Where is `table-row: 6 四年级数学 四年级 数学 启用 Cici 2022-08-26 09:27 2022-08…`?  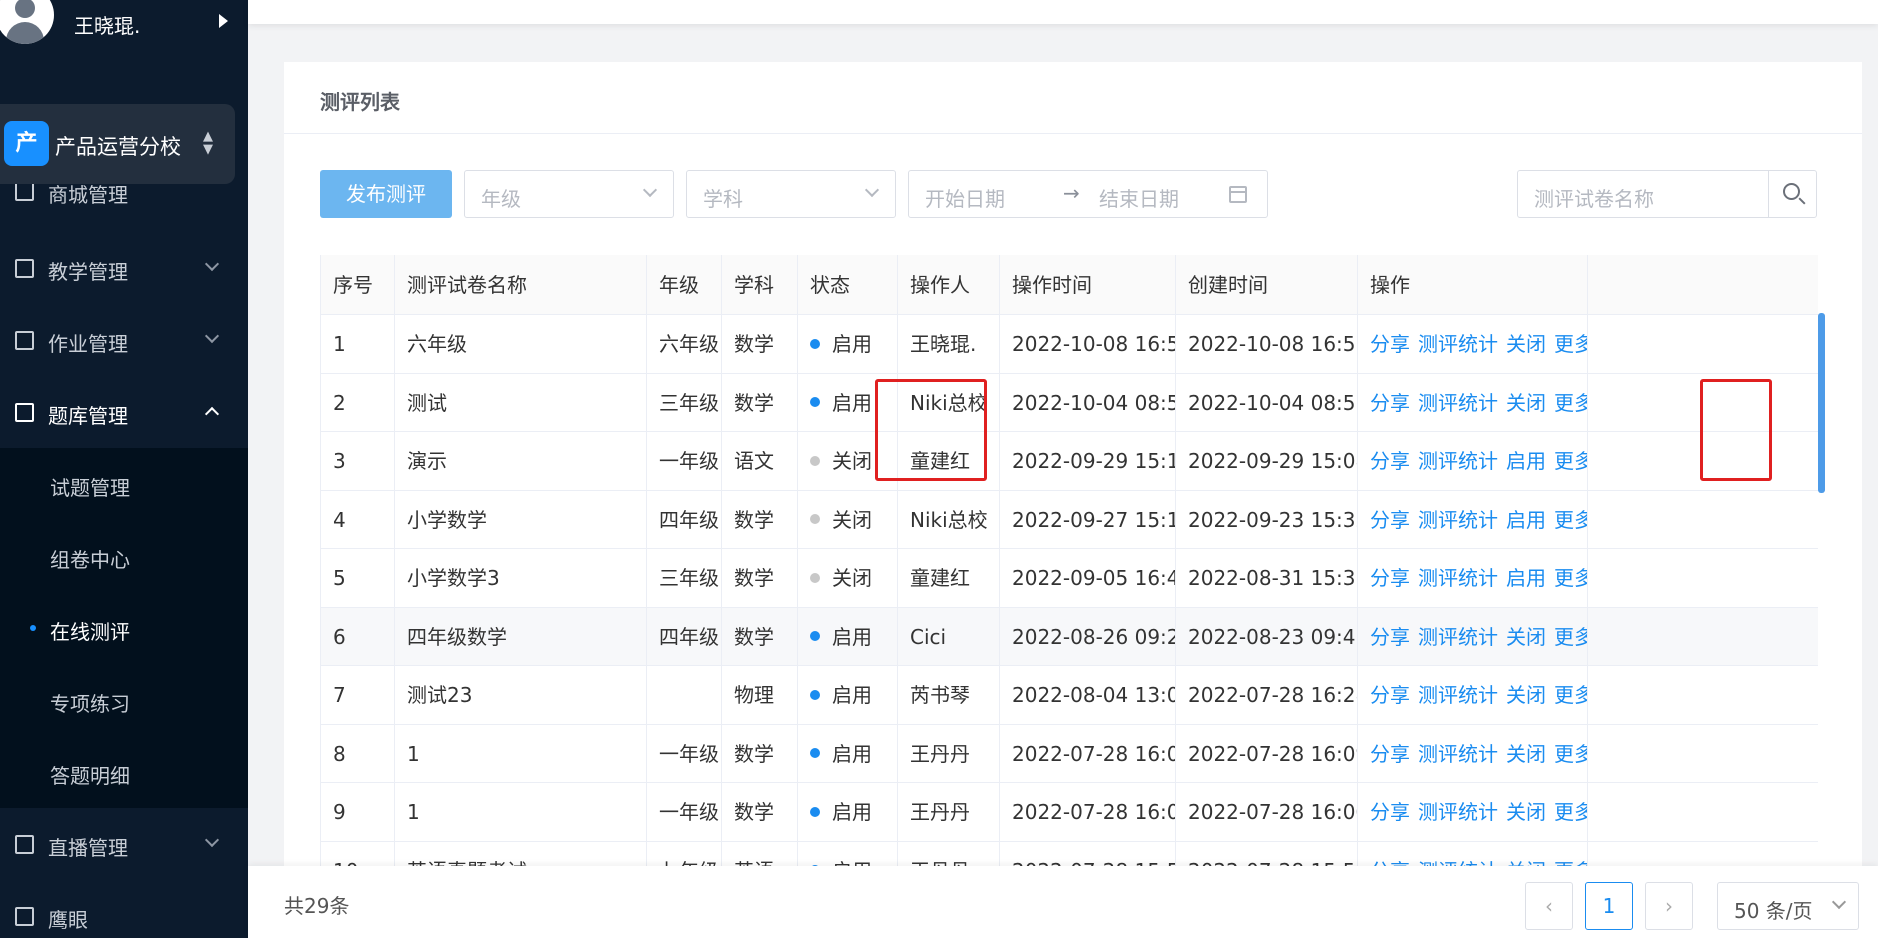 table-row: 6 四年级数学 四年级 数学 启用 Cici 2022-08-26 09:27 2022-08… is located at coordinates (1069, 636).